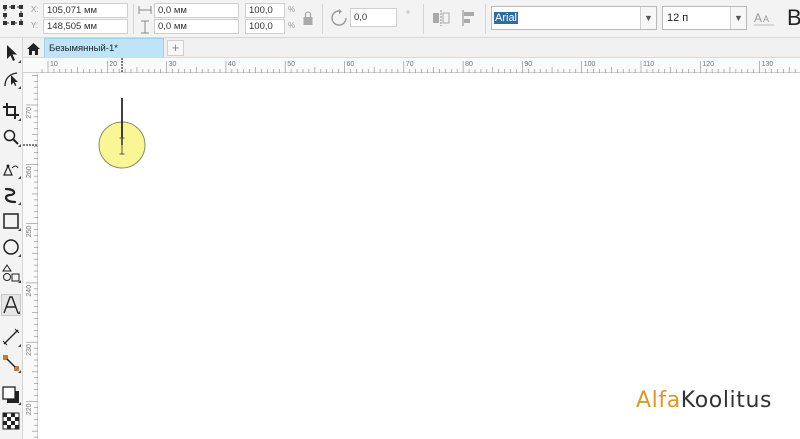  Describe the element at coordinates (196, 10) in the screenshot. I see `width-field: 0,0 мм` at that location.